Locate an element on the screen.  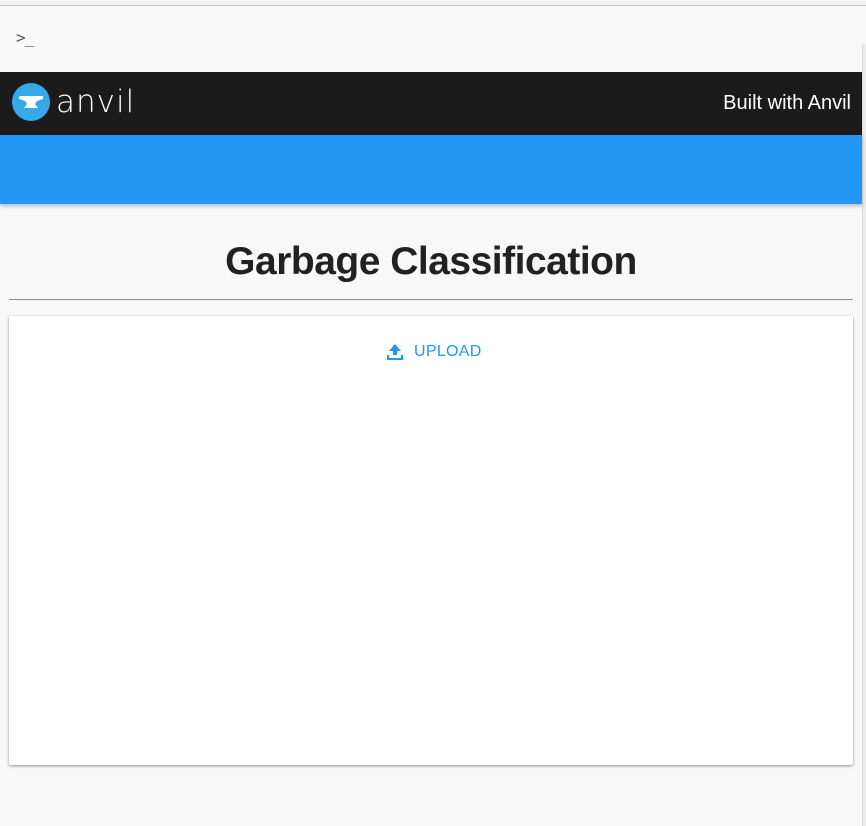
scrollbar-top-area is located at coordinates (864, 25).